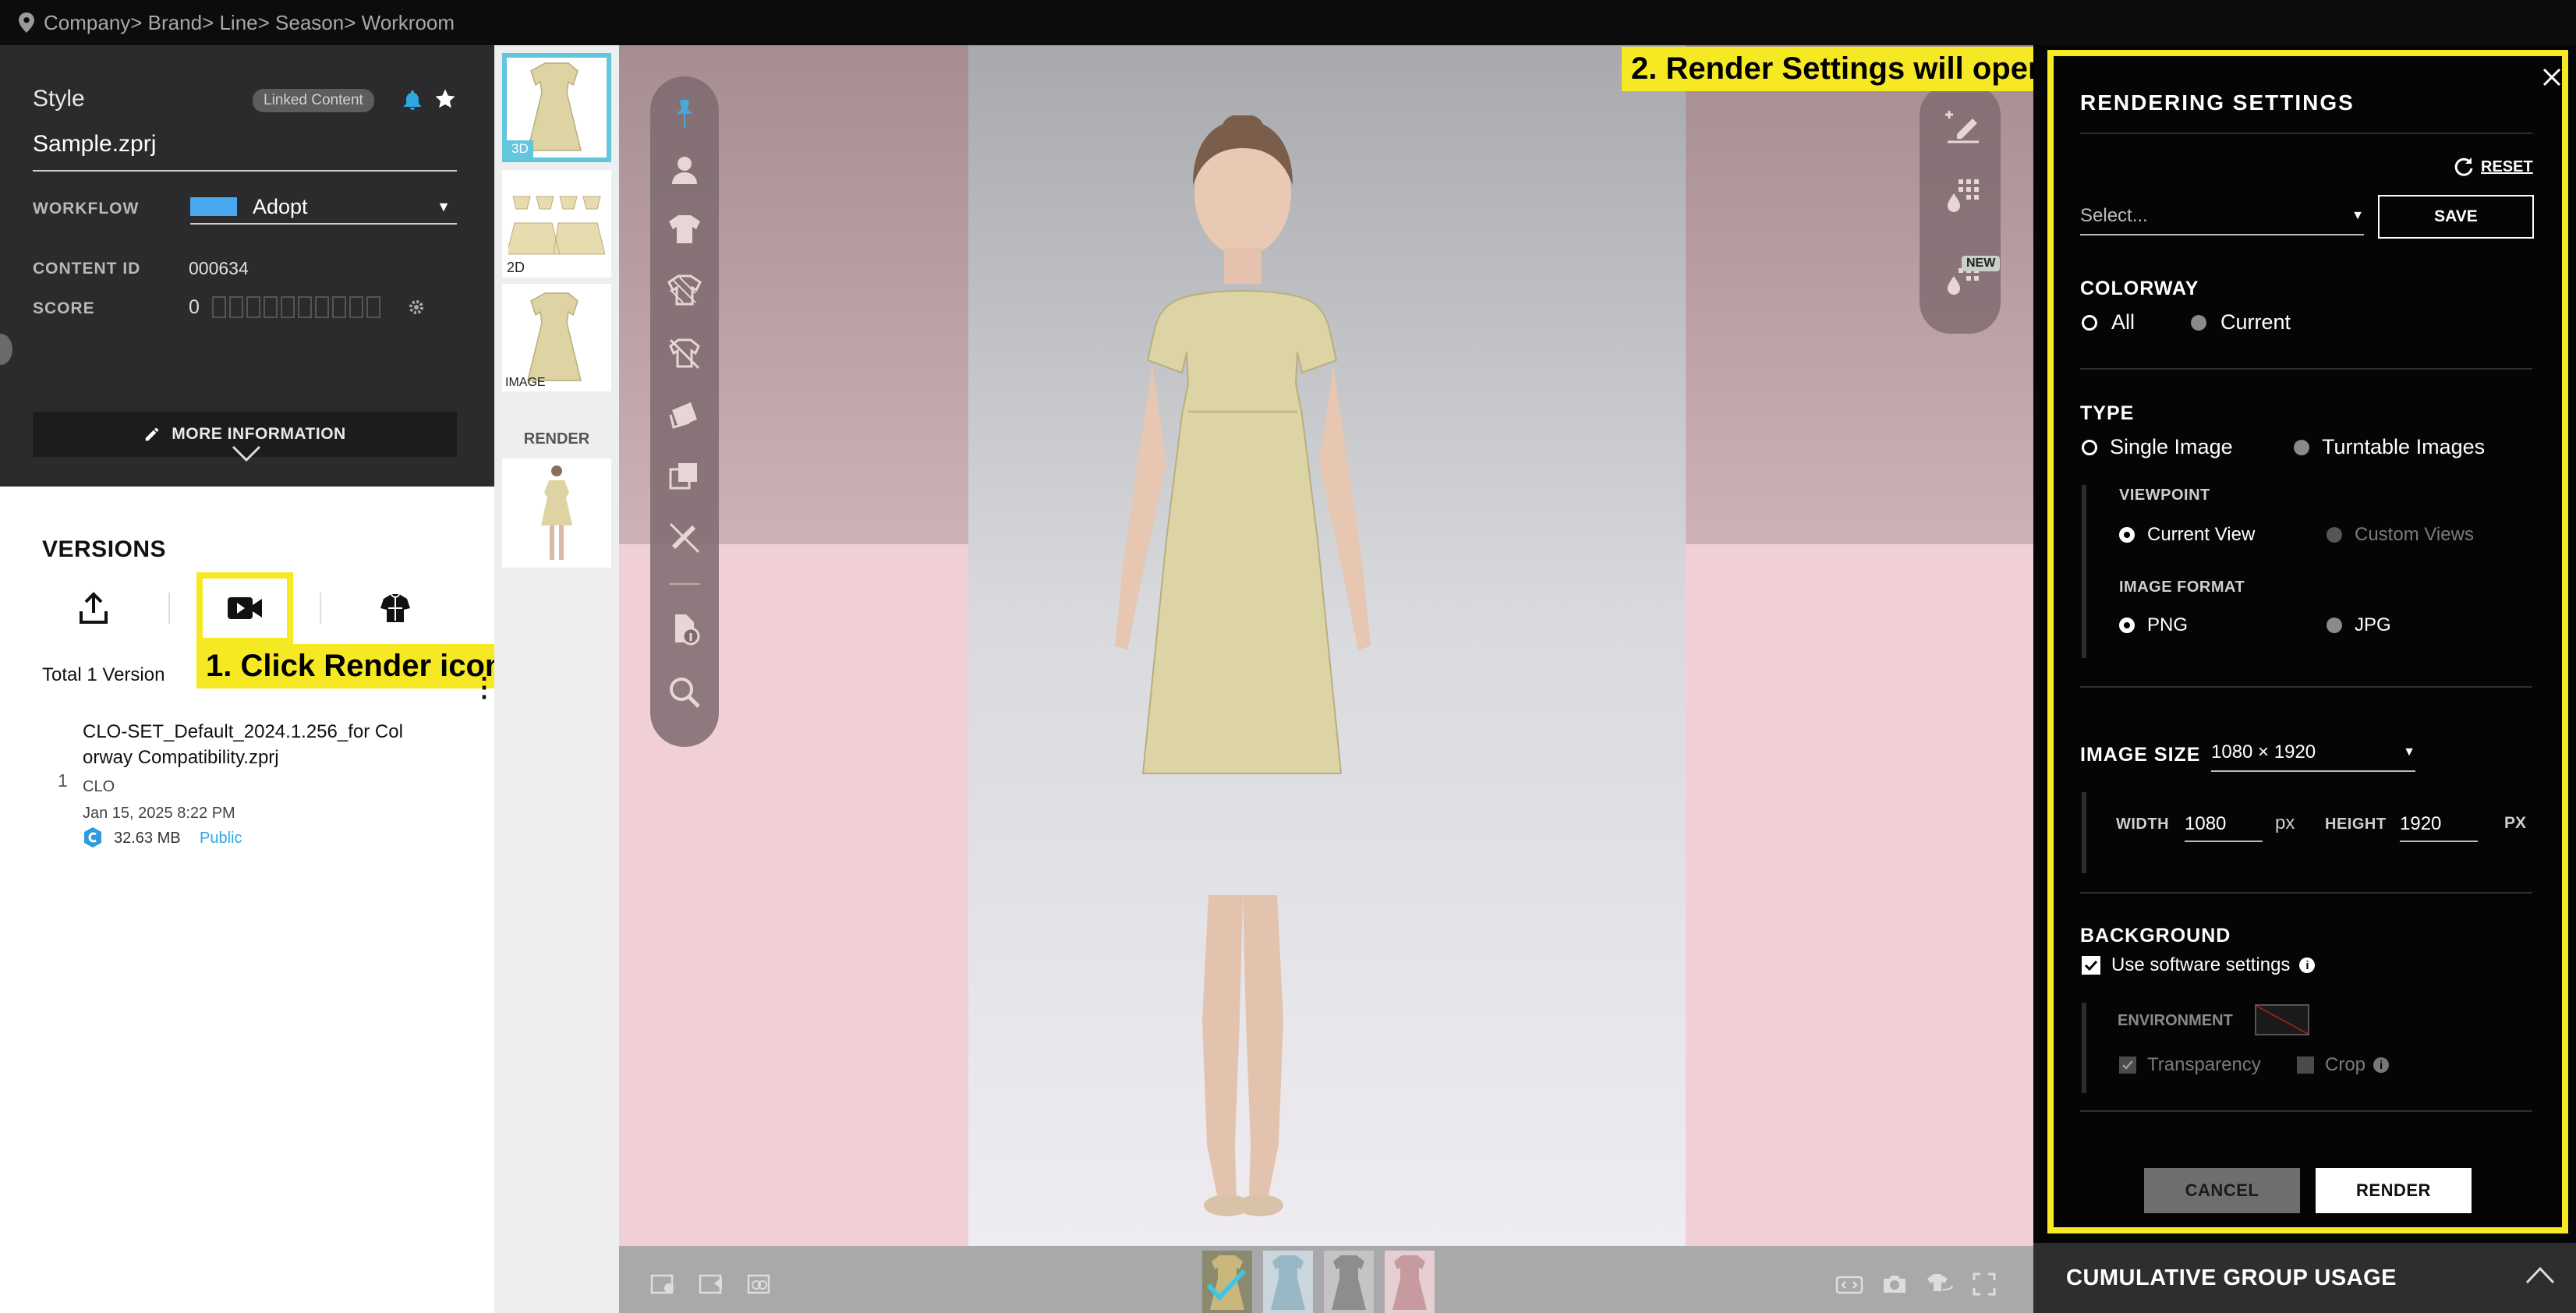 The width and height of the screenshot is (2576, 1313). Describe the element at coordinates (684, 170) in the screenshot. I see `avatar-tool-icon` at that location.